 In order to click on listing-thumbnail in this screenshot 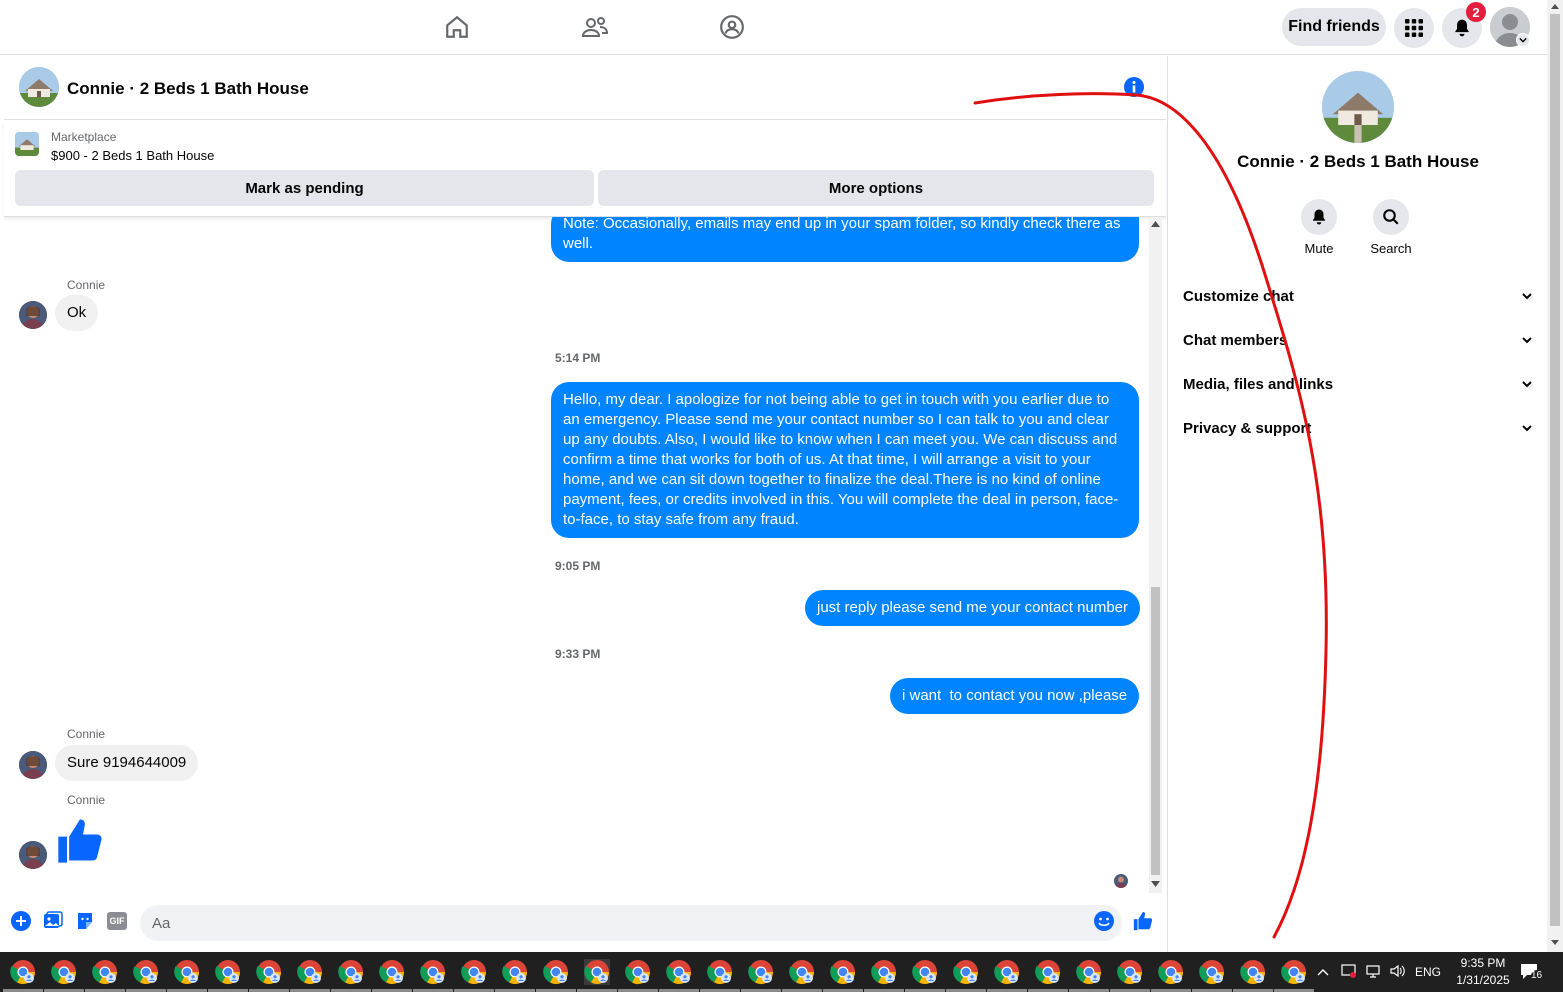, I will do `click(27, 144)`.